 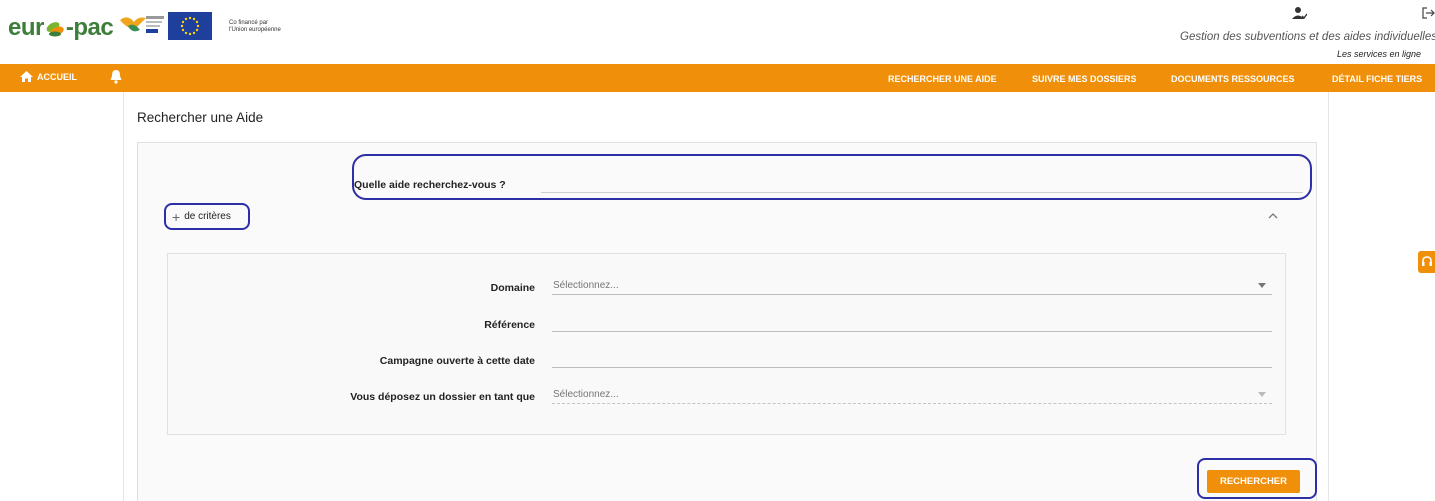 I want to click on home-icon, so click(x=26, y=76).